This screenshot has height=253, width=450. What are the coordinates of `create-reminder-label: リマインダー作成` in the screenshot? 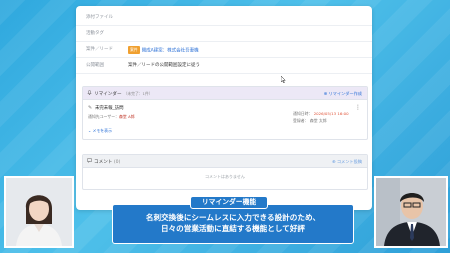 It's located at (345, 93).